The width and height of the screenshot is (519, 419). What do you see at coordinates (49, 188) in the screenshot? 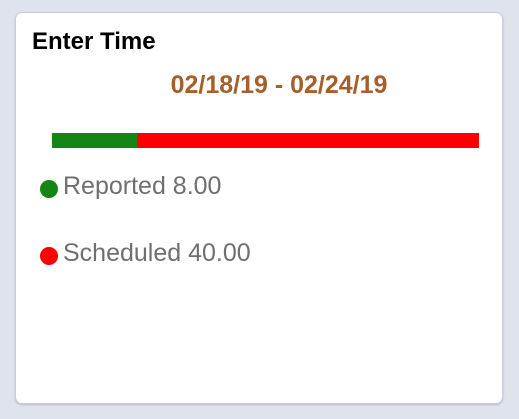
I see `green-dot-icon` at bounding box center [49, 188].